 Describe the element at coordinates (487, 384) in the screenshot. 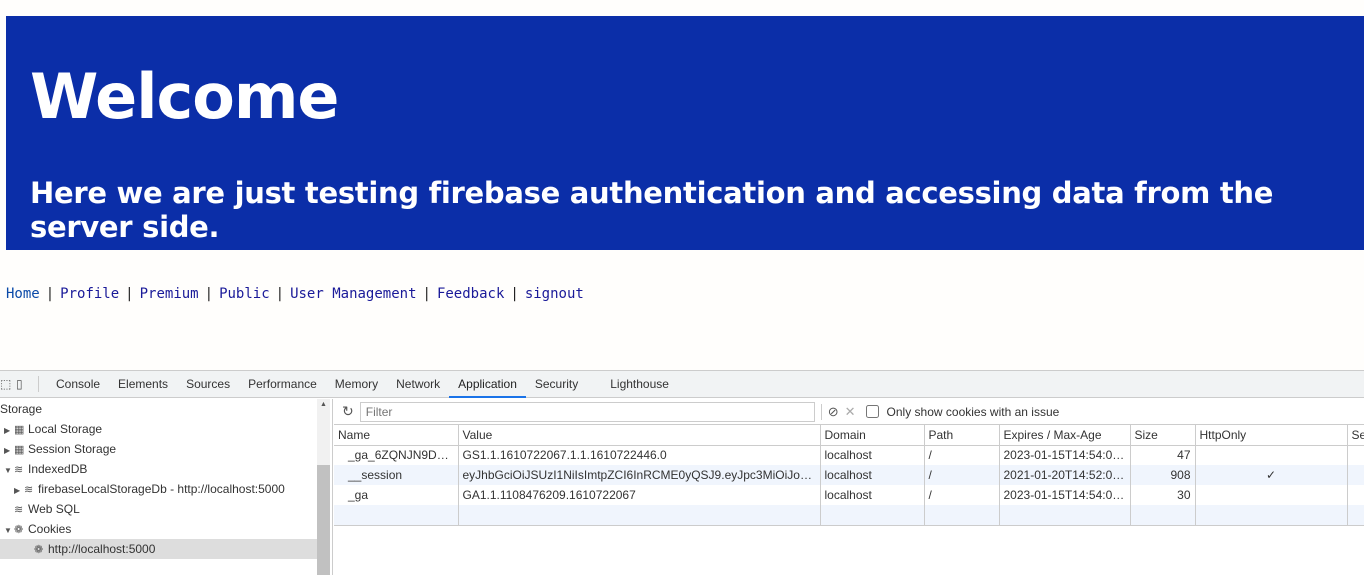

I see `tab-application: Application` at that location.